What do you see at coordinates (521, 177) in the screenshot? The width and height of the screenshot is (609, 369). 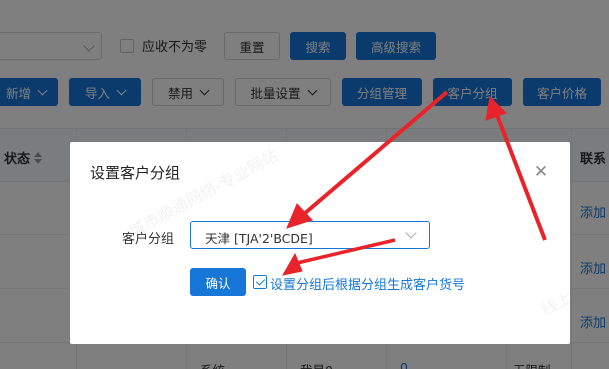 I see `arrow-to-group-button` at bounding box center [521, 177].